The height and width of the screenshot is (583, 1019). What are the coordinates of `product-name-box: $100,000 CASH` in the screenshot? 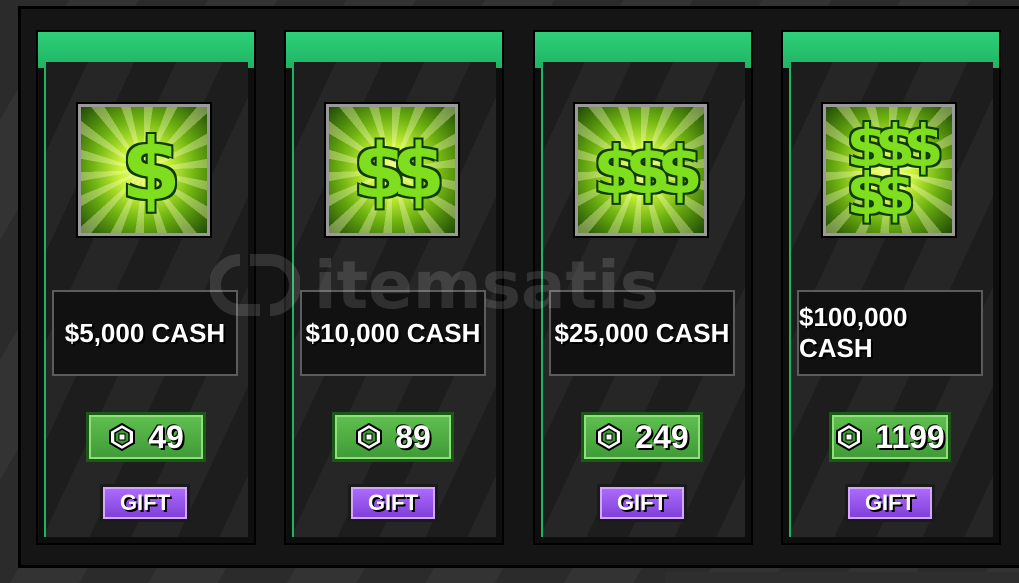 It's located at (890, 333).